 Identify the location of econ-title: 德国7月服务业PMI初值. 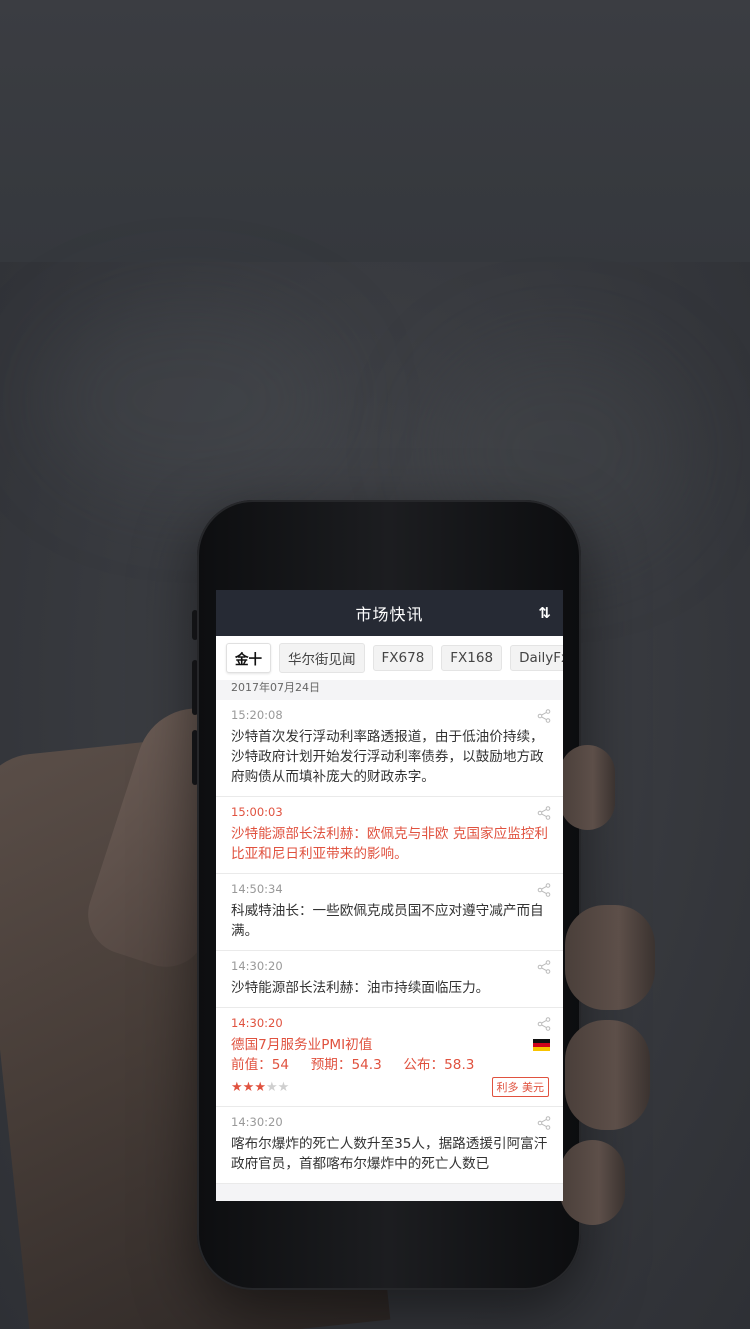
(302, 1045).